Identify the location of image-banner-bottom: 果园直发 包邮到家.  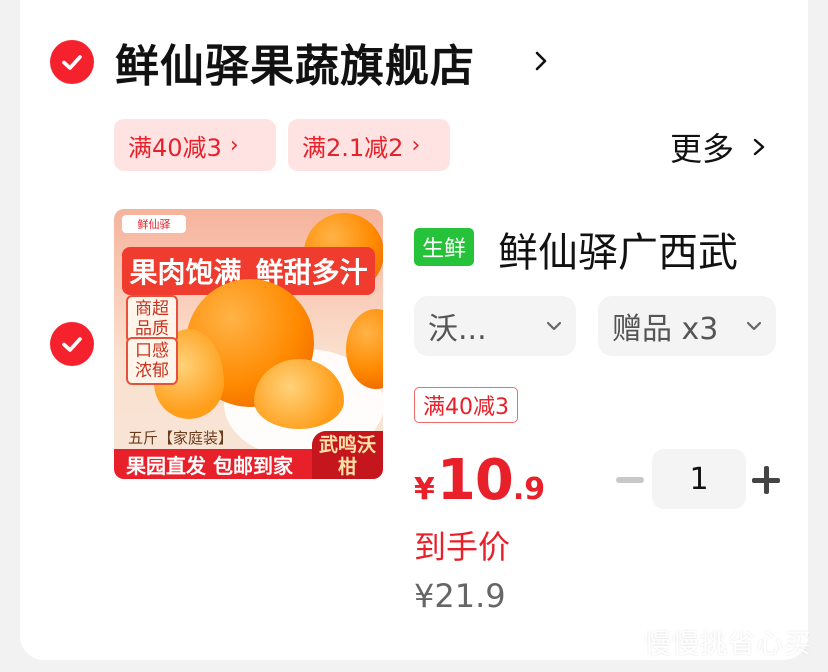
(213, 464).